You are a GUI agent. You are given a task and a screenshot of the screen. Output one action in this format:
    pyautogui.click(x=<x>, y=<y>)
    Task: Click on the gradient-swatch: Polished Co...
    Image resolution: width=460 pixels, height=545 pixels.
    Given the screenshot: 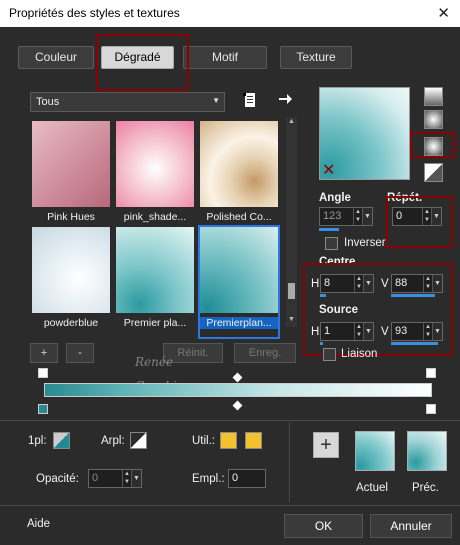 What is the action you would take?
    pyautogui.click(x=239, y=176)
    